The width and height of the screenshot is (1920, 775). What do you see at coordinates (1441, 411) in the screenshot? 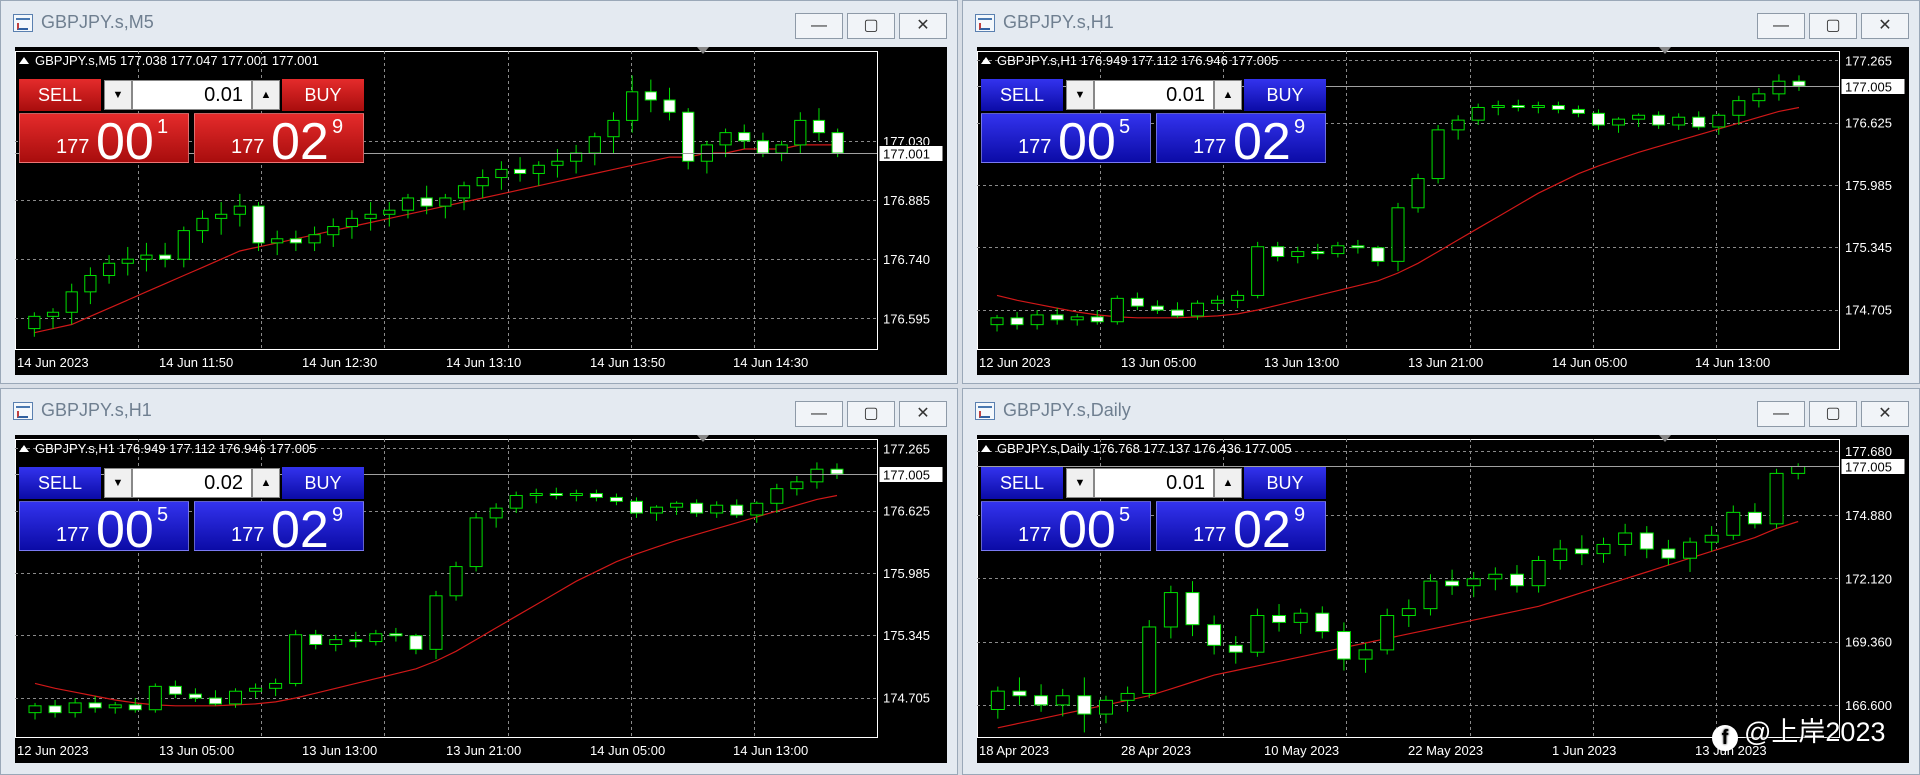
I see `window-titlebar: GBPJPY.s,Daily — ▢ ✕` at bounding box center [1441, 411].